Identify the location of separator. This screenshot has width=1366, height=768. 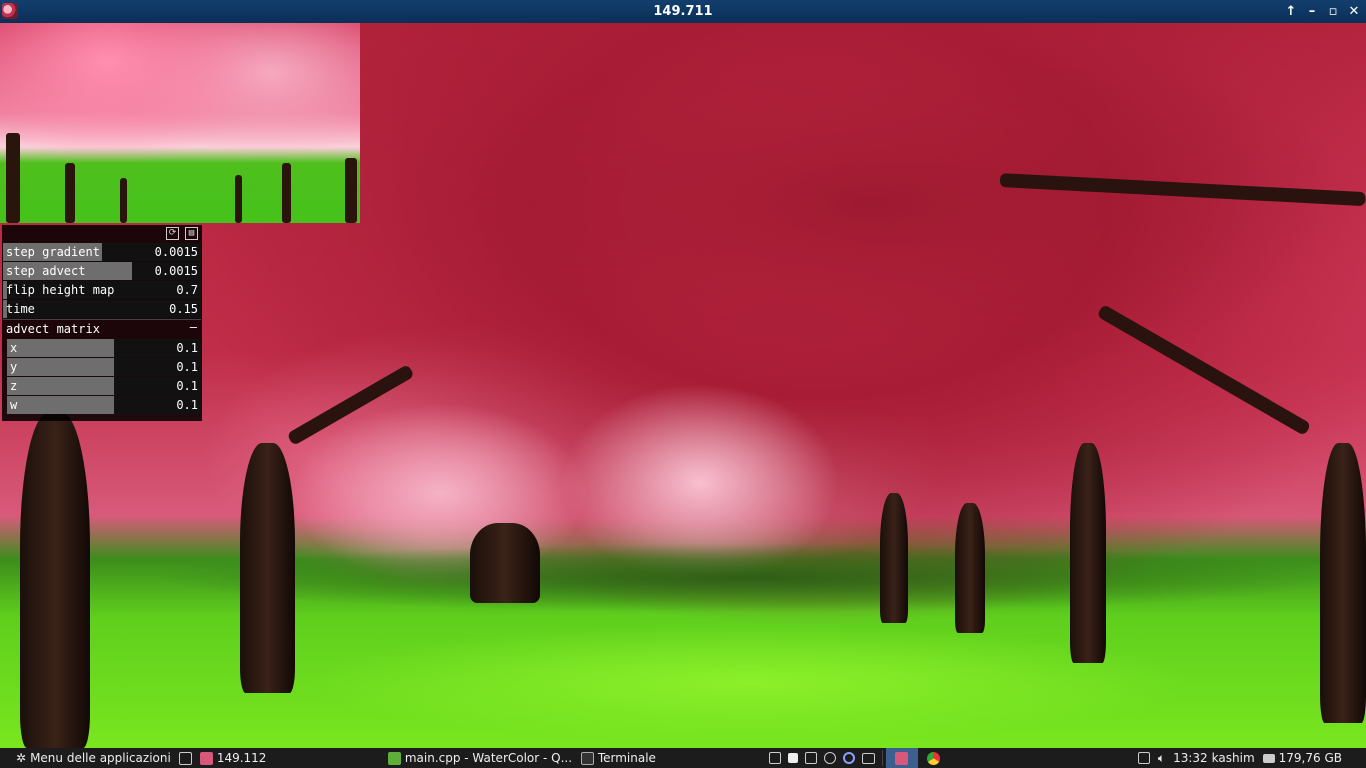
(882, 758).